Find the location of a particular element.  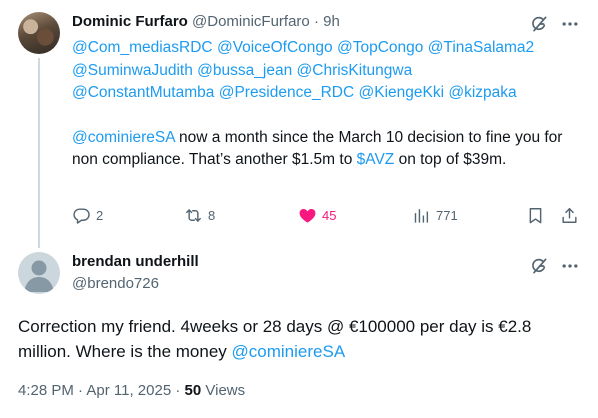

grok-button is located at coordinates (539, 24).